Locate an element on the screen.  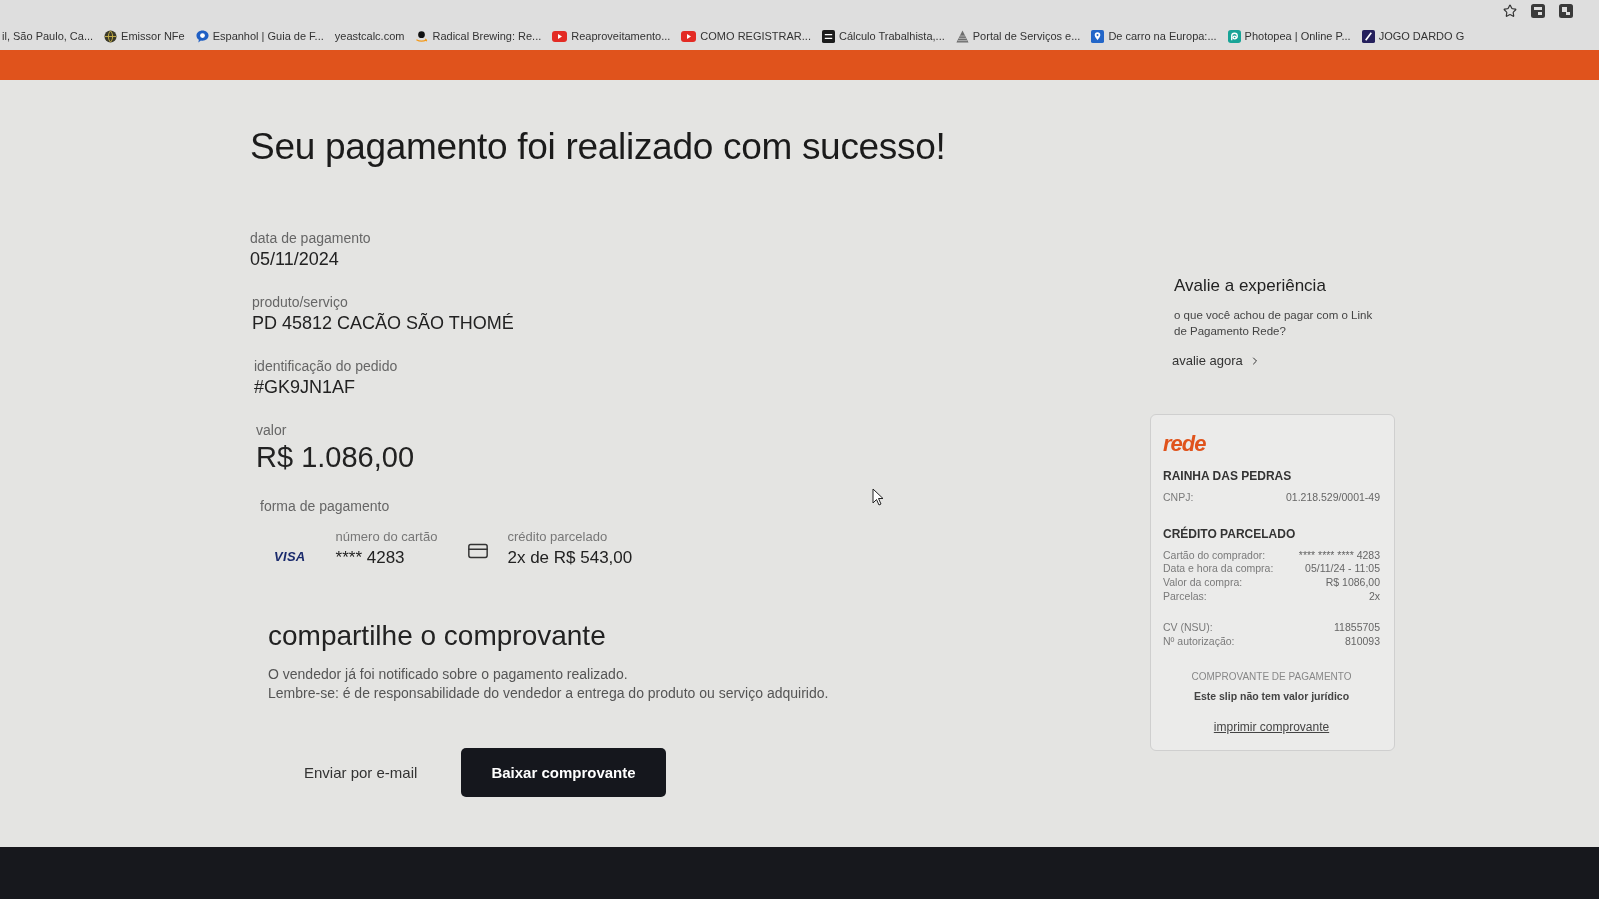
rate-link: avalie agora is located at coordinates (1216, 361).